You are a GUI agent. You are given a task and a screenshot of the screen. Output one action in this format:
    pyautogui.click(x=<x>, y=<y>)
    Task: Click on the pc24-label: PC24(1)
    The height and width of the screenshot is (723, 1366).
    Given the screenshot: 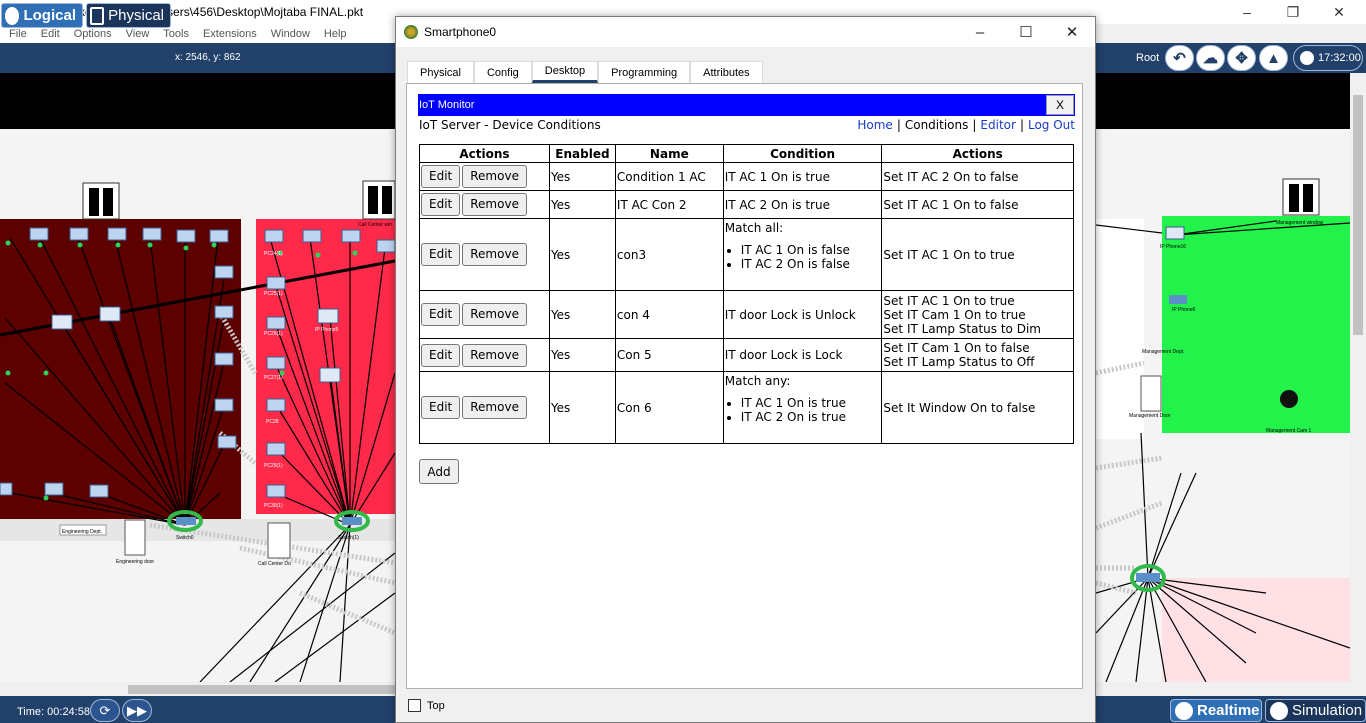 What is the action you would take?
    pyautogui.click(x=273, y=254)
    